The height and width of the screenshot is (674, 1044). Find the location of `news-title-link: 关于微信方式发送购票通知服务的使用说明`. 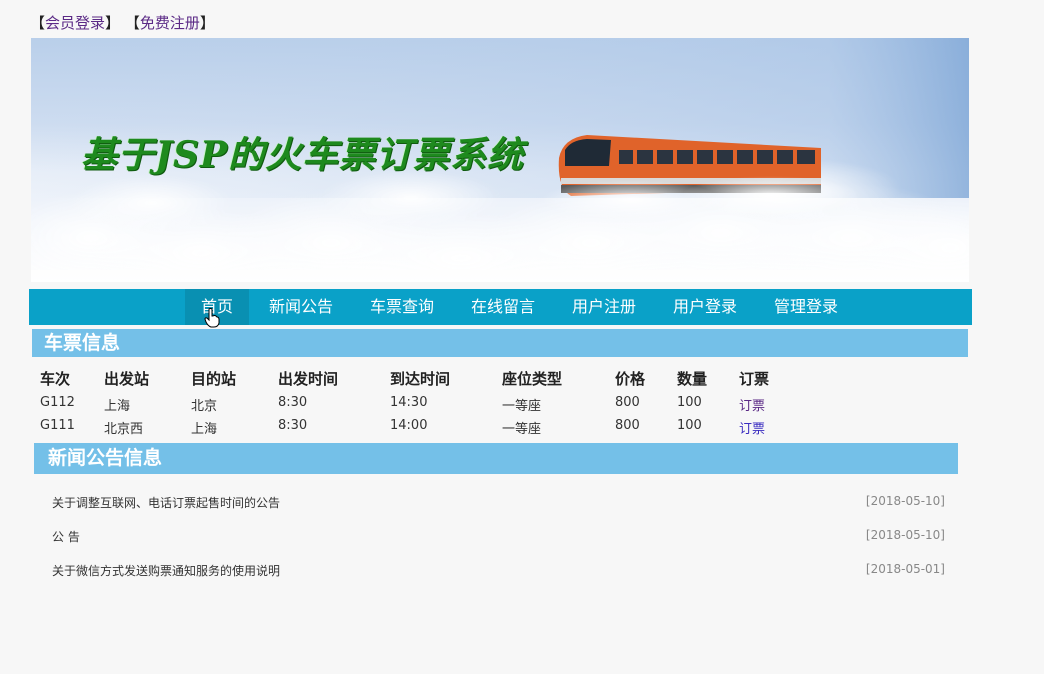

news-title-link: 关于微信方式发送购票通知服务的使用说明 is located at coordinates (166, 570).